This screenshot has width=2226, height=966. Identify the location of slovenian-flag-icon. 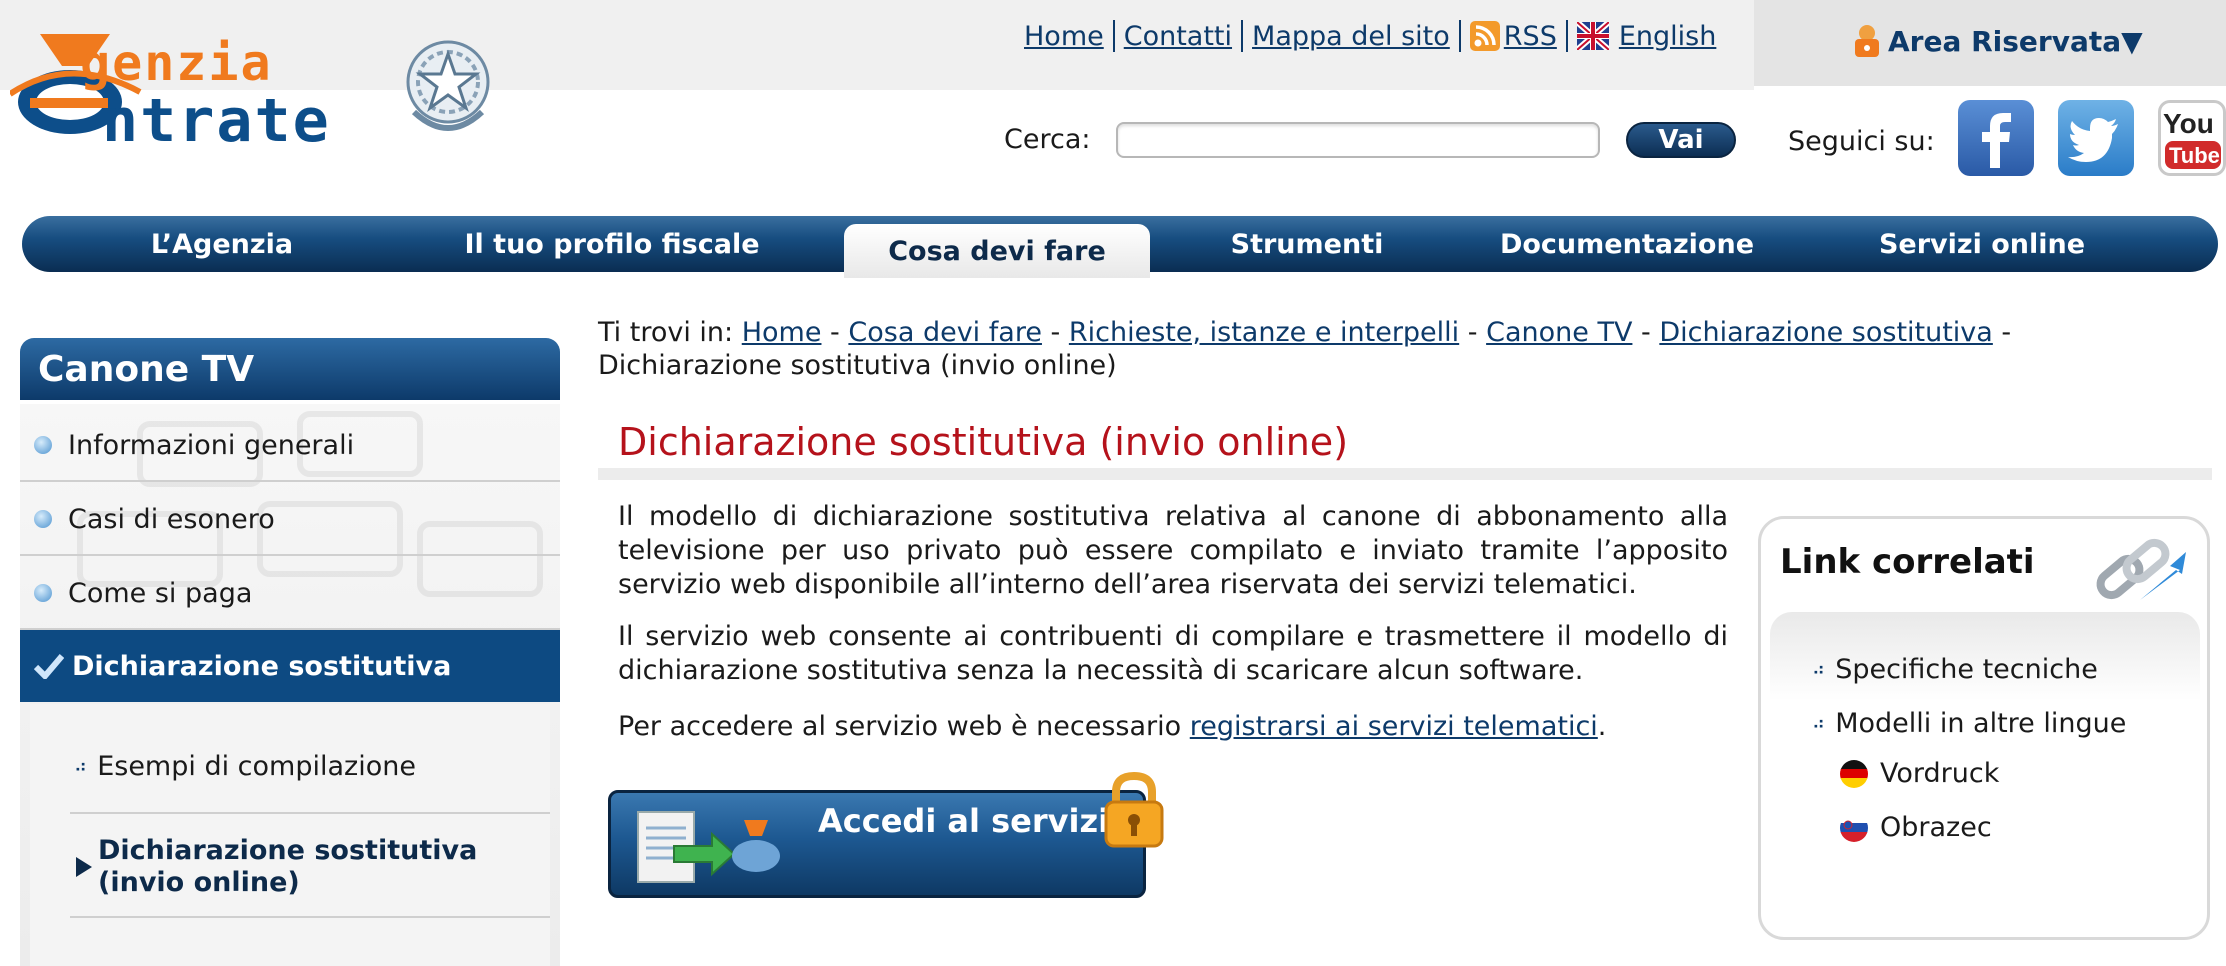
(1854, 827).